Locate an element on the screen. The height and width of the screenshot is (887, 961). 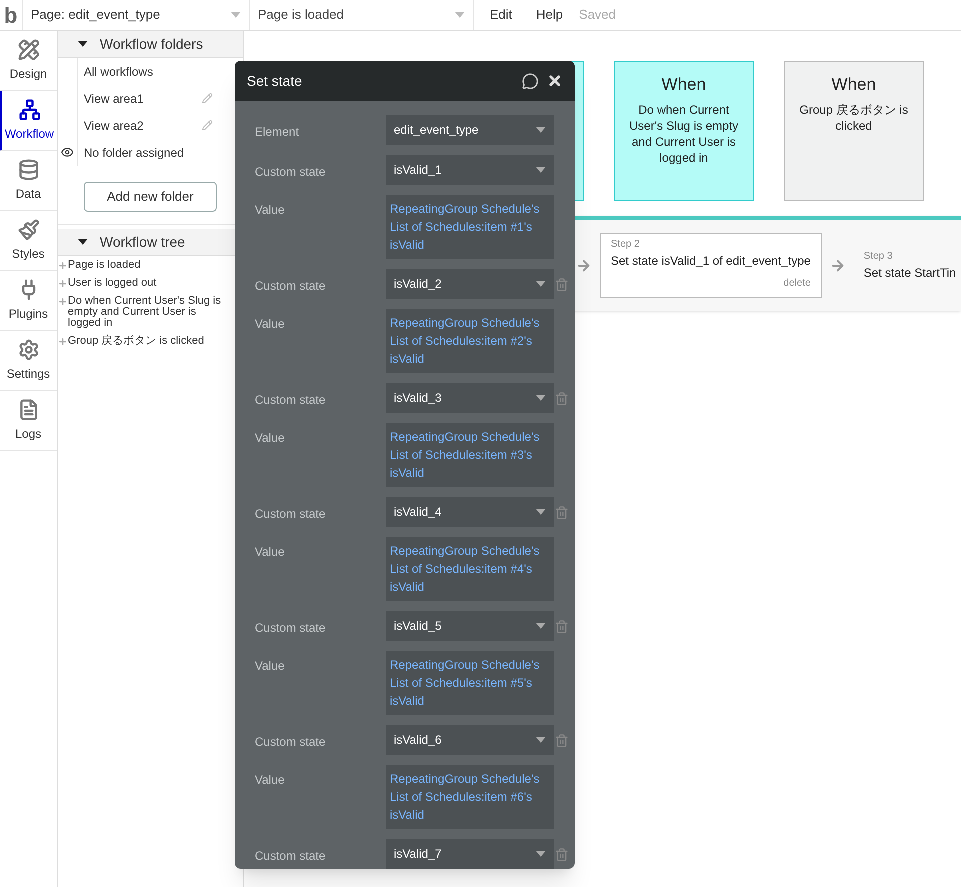
page-selector: Page: edit_event_type is located at coordinates (136, 15).